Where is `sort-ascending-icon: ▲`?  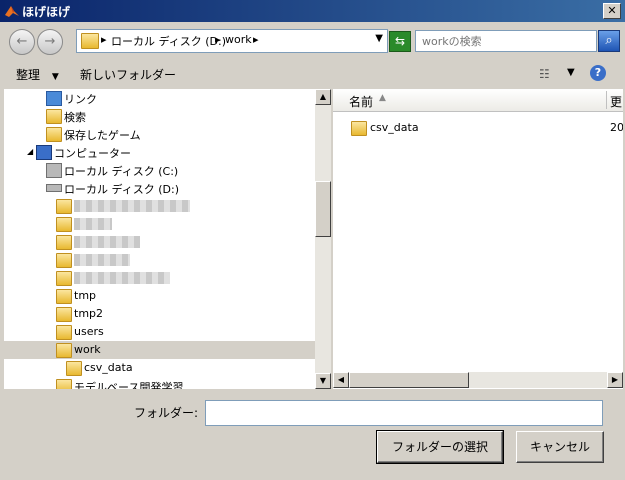
sort-ascending-icon: ▲ is located at coordinates (382, 98).